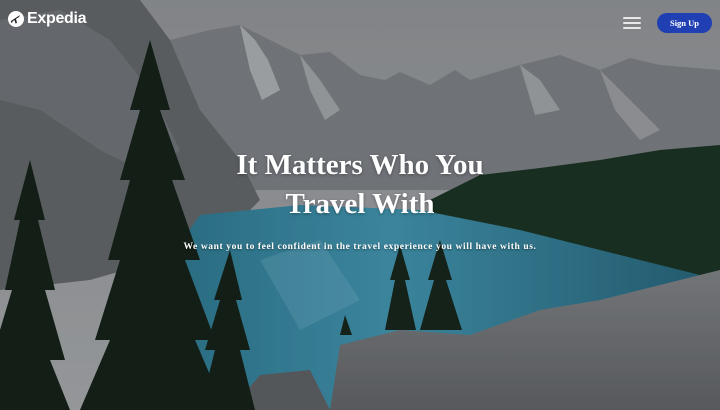 This screenshot has height=410, width=720. What do you see at coordinates (360, 22) in the screenshot?
I see `top-navigation: Expedia Sign Up` at bounding box center [360, 22].